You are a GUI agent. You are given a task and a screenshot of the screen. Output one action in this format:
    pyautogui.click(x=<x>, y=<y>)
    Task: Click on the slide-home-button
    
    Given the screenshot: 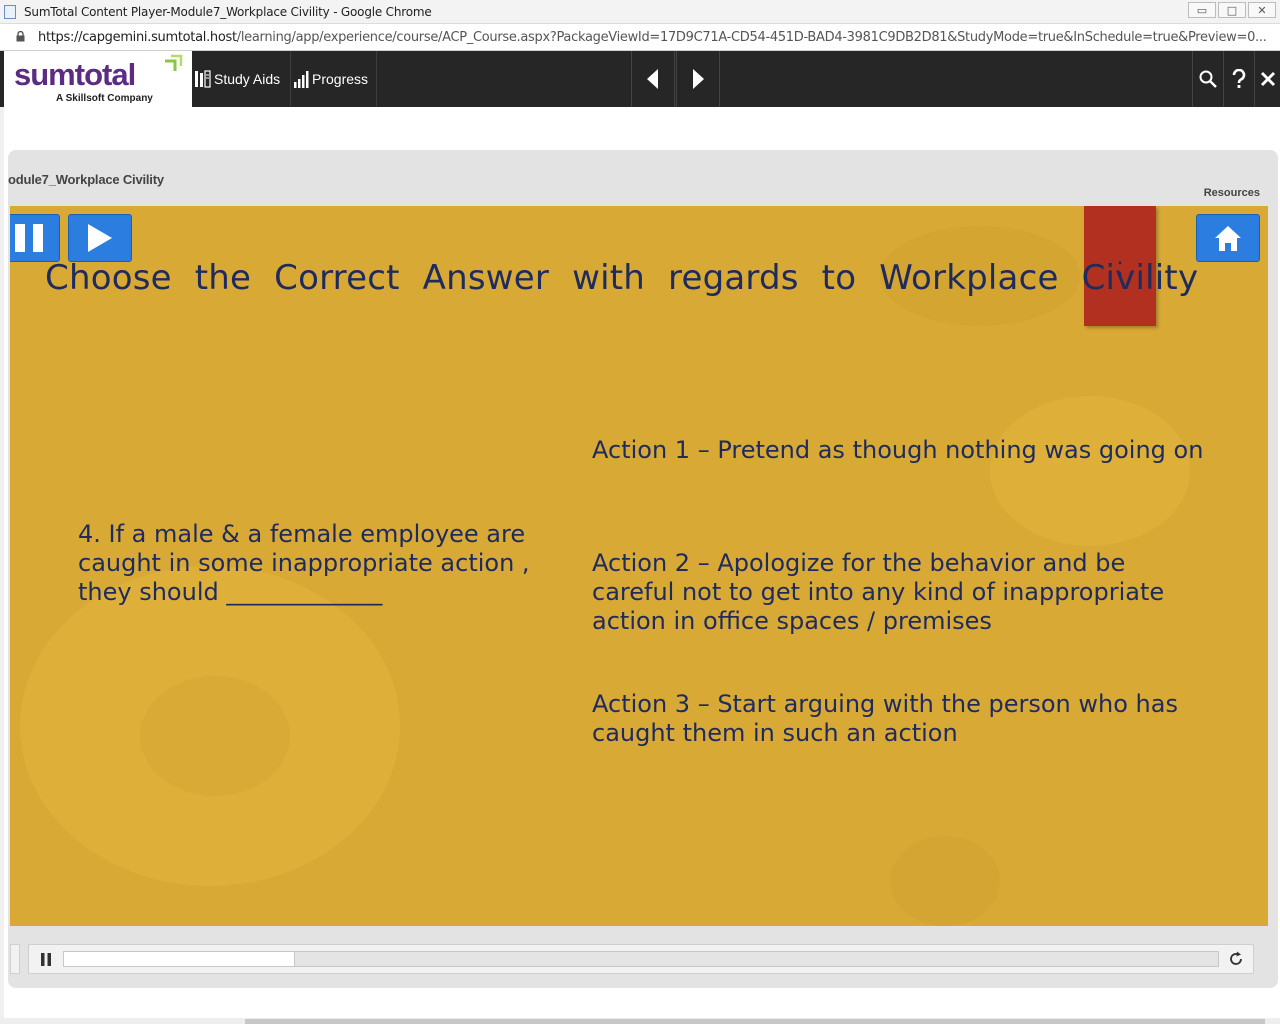 What is the action you would take?
    pyautogui.click(x=1228, y=238)
    